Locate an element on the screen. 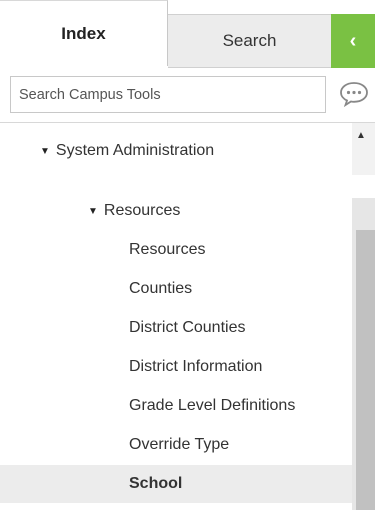 The image size is (375, 510). tree-item-district-information: District Information is located at coordinates (176, 367).